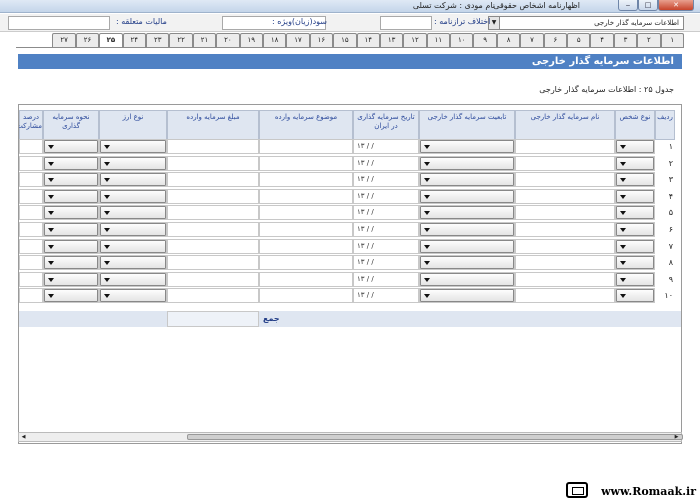 This screenshot has width=700, height=500. I want to click on tab-6: ۶, so click(555, 40).